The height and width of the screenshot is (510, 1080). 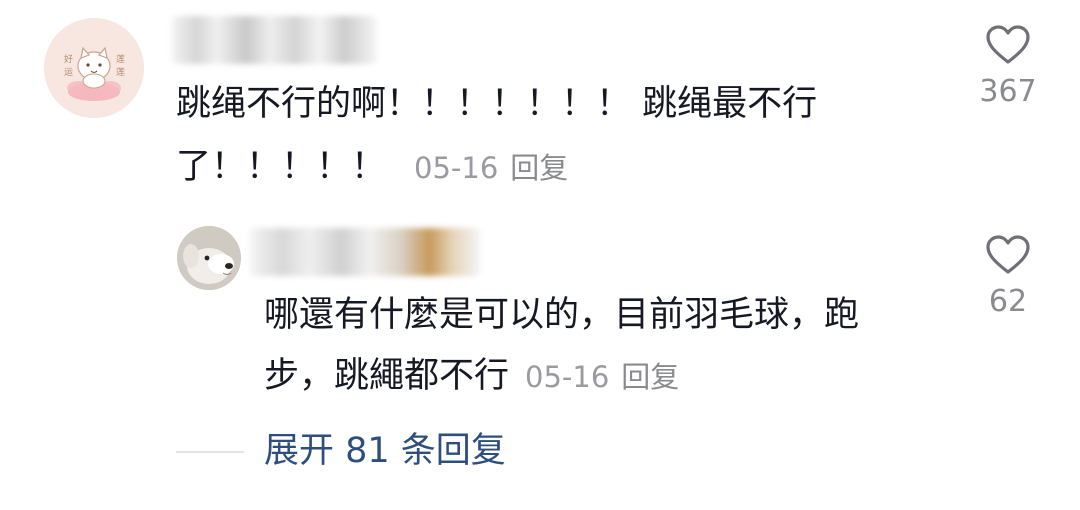 What do you see at coordinates (562, 315) in the screenshot?
I see `reply-text-line-1: 哪還有什麼是可以的，目前羽毛球，跑` at bounding box center [562, 315].